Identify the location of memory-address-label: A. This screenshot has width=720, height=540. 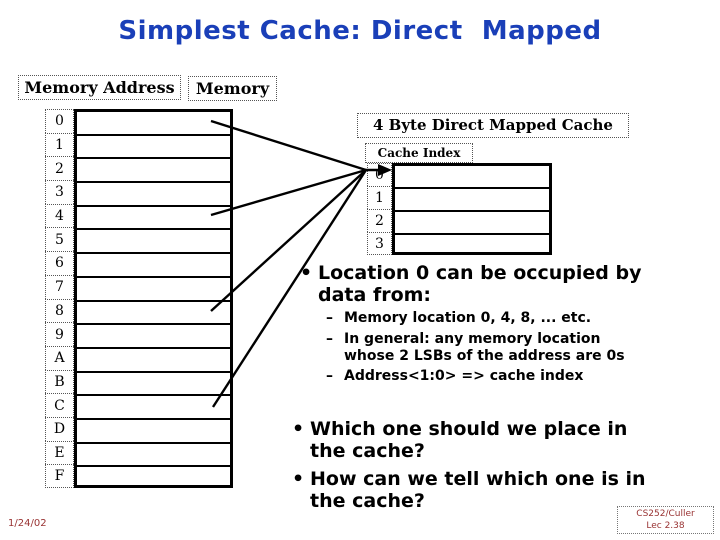
(59, 357).